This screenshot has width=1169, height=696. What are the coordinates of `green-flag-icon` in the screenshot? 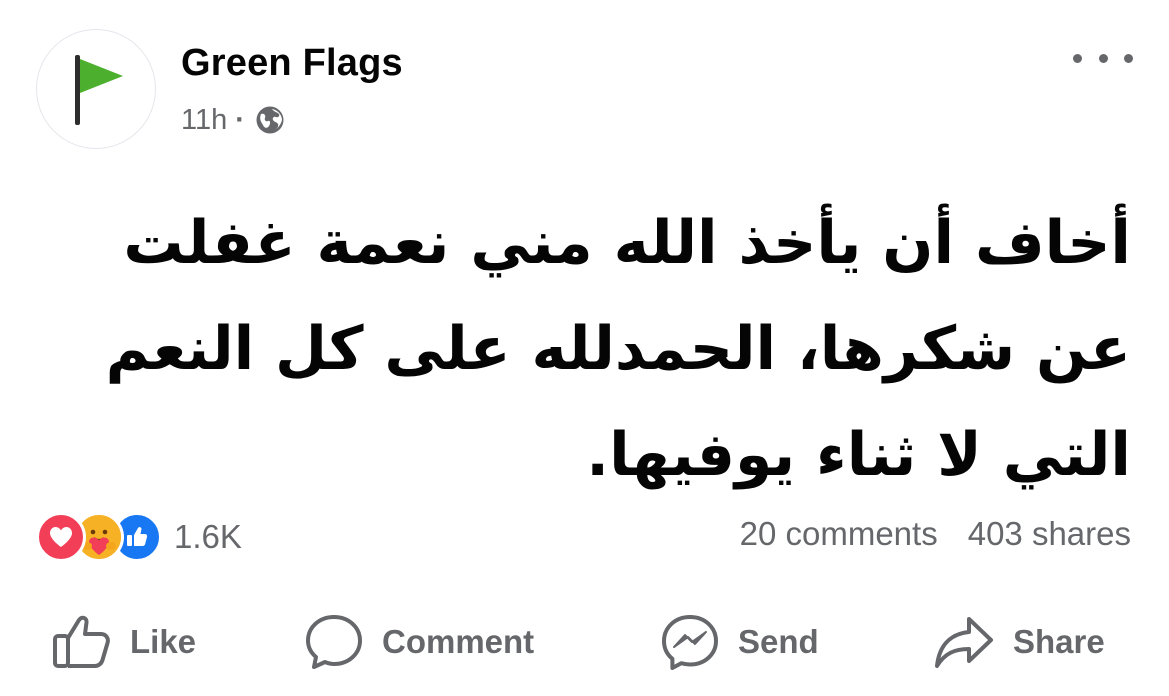 It's located at (99, 90).